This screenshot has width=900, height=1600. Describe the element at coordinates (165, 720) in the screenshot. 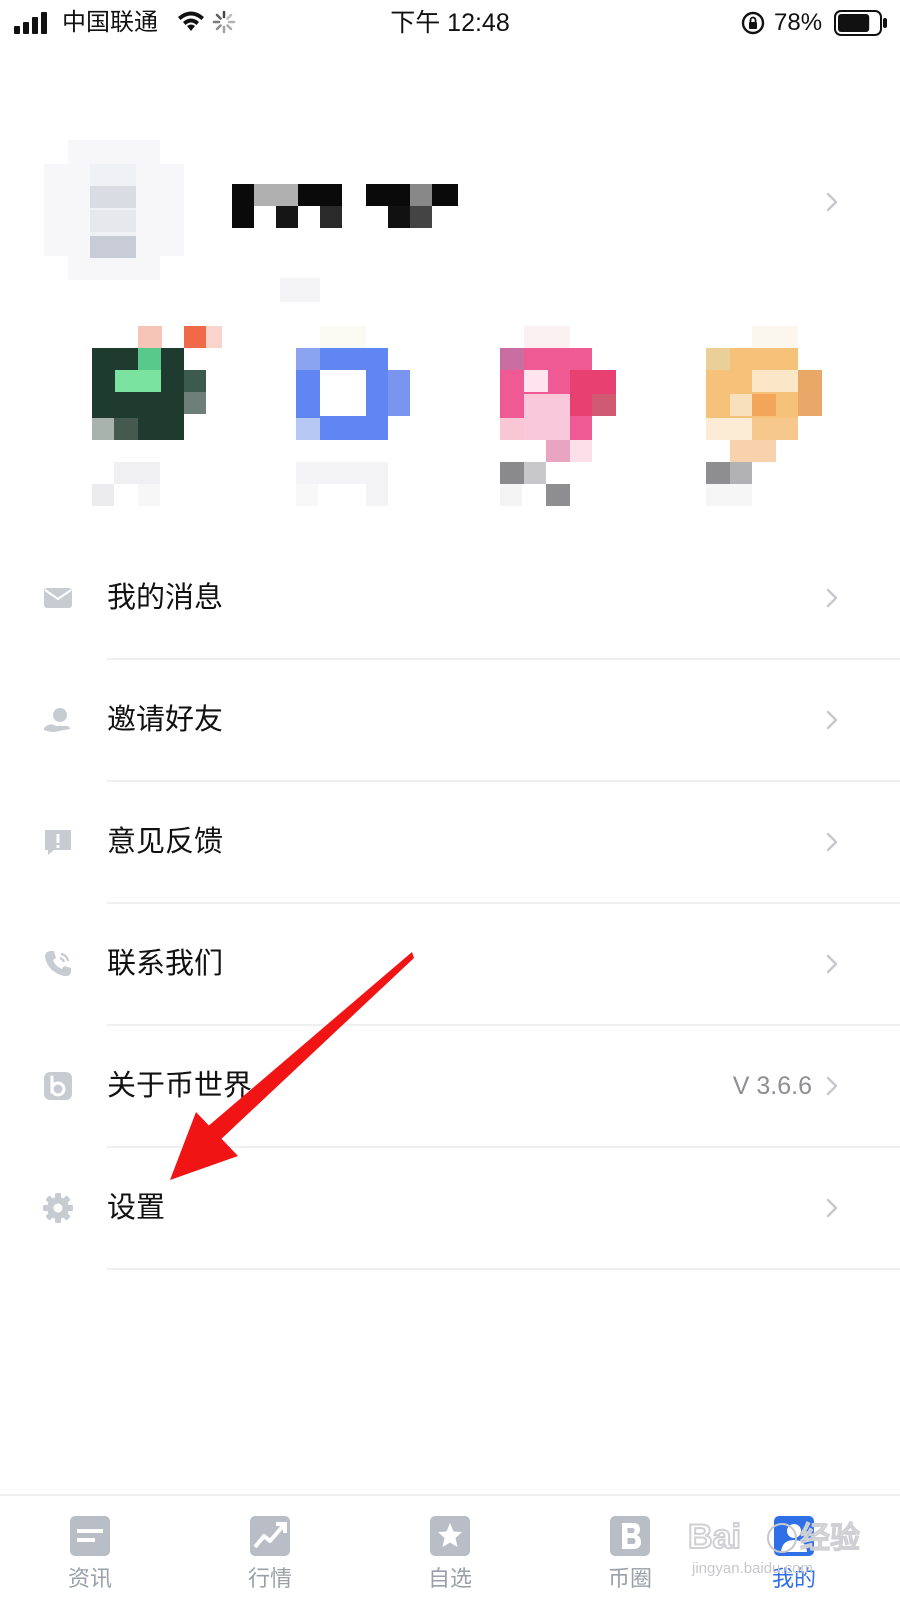

I see `menu-item-label: 邀请好友` at that location.